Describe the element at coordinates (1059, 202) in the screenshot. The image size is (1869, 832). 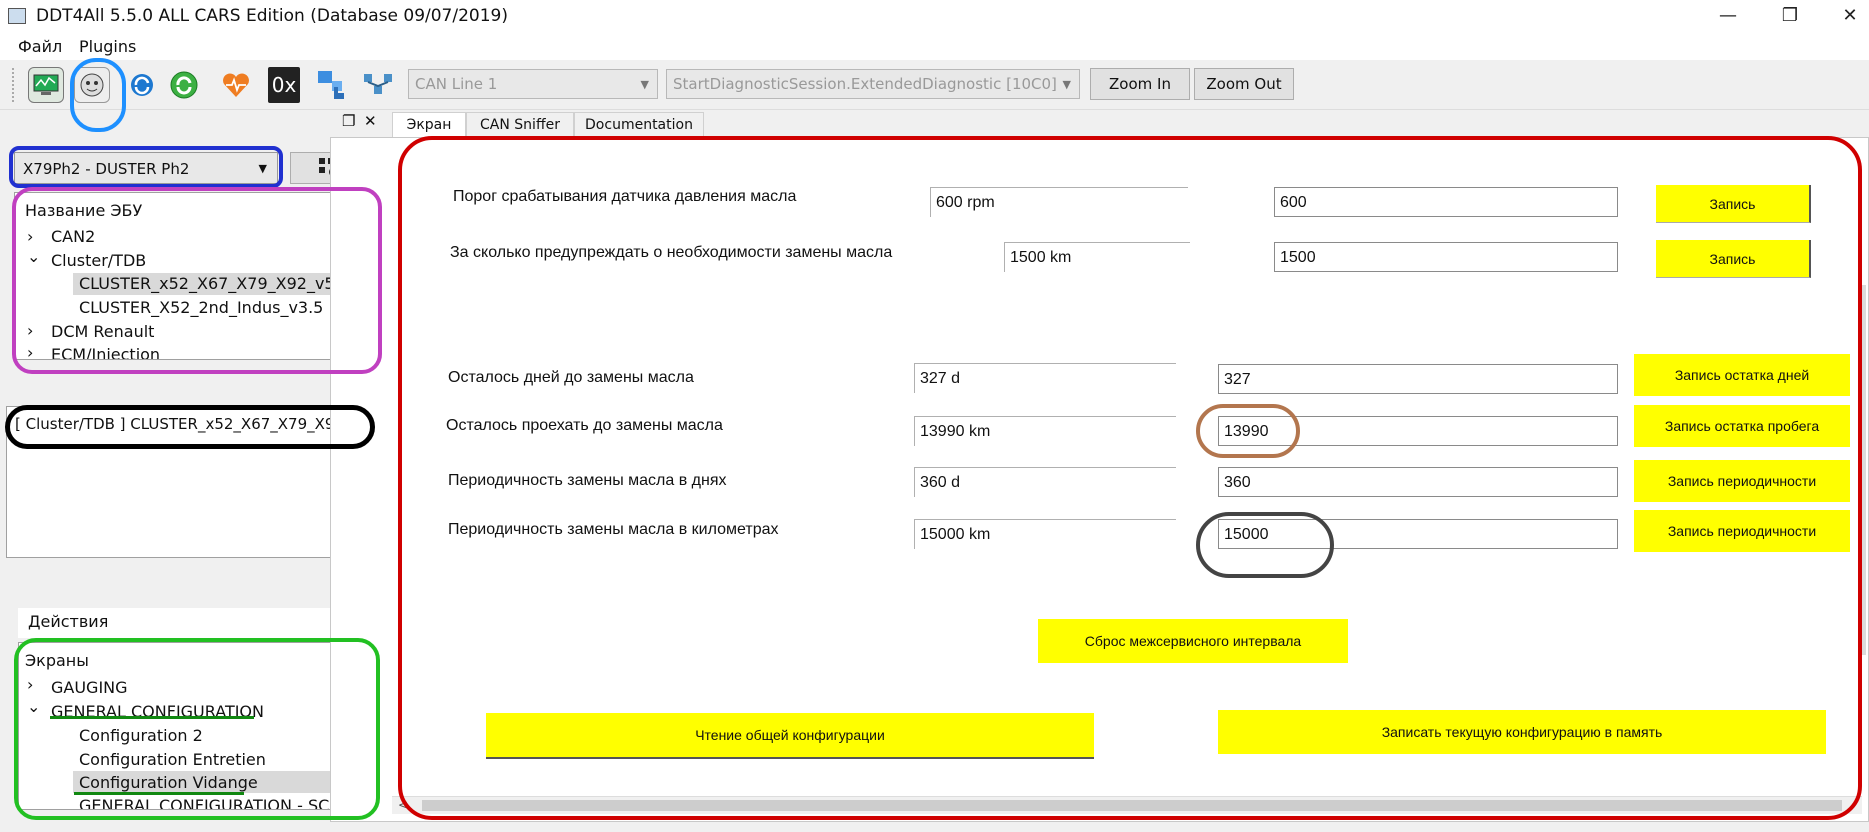
I see `param-current-value: 600 rpm` at that location.